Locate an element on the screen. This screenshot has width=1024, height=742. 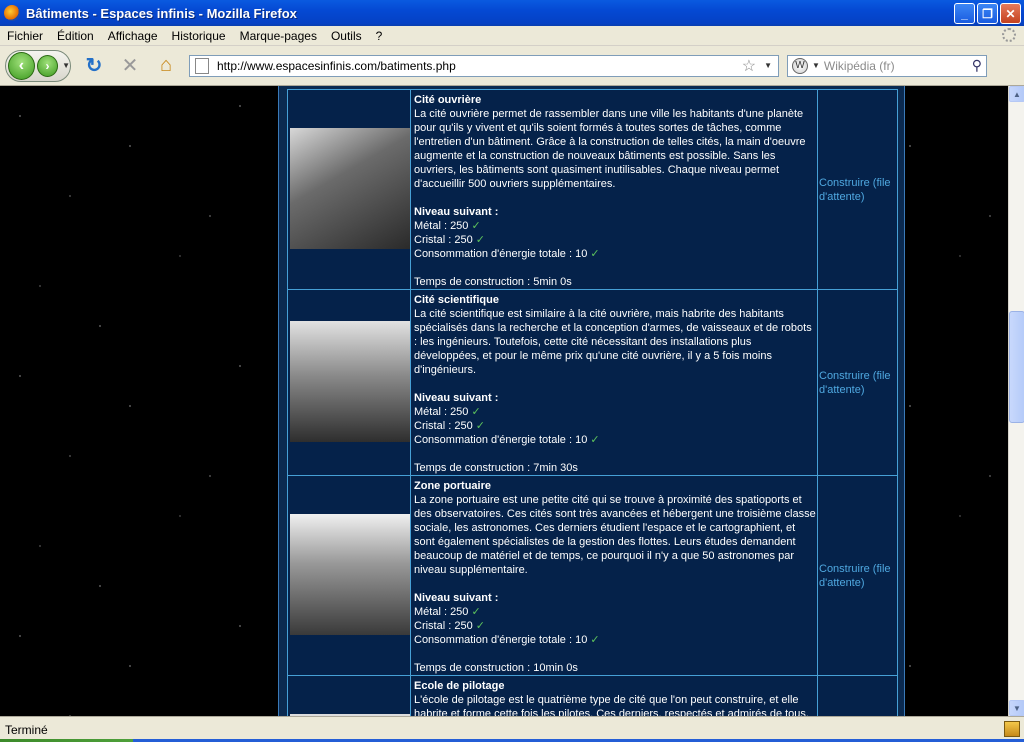
stop-button: ✕ is located at coordinates (130, 66).